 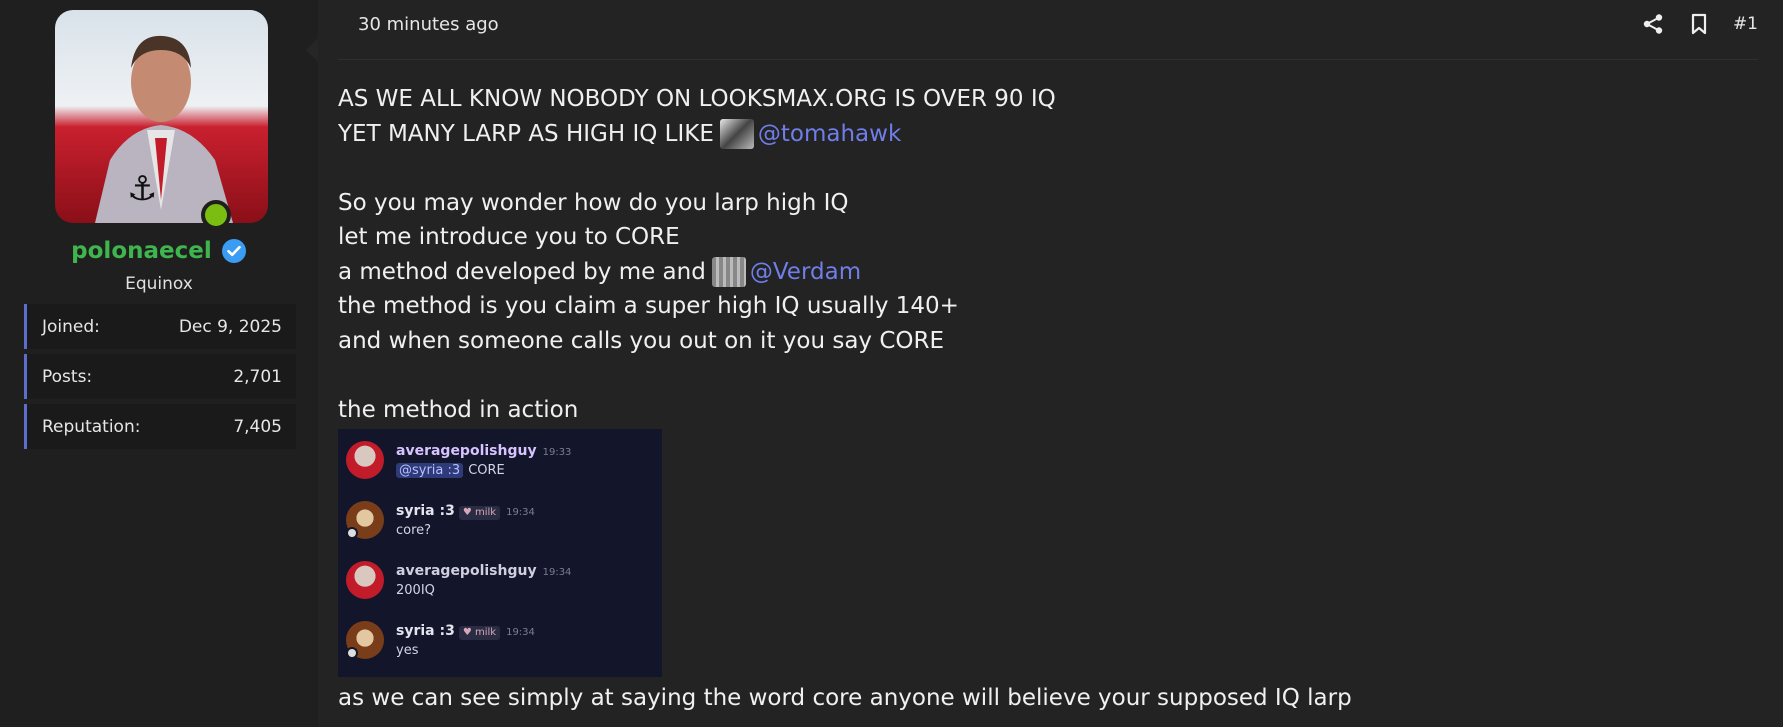 What do you see at coordinates (486, 470) in the screenshot?
I see `chat-text-content: CORE` at bounding box center [486, 470].